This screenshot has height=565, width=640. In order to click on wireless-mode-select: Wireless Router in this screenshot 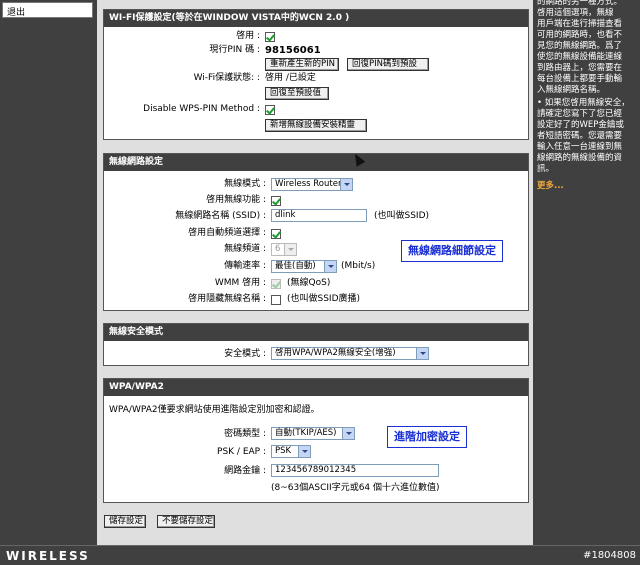, I will do `click(312, 184)`.